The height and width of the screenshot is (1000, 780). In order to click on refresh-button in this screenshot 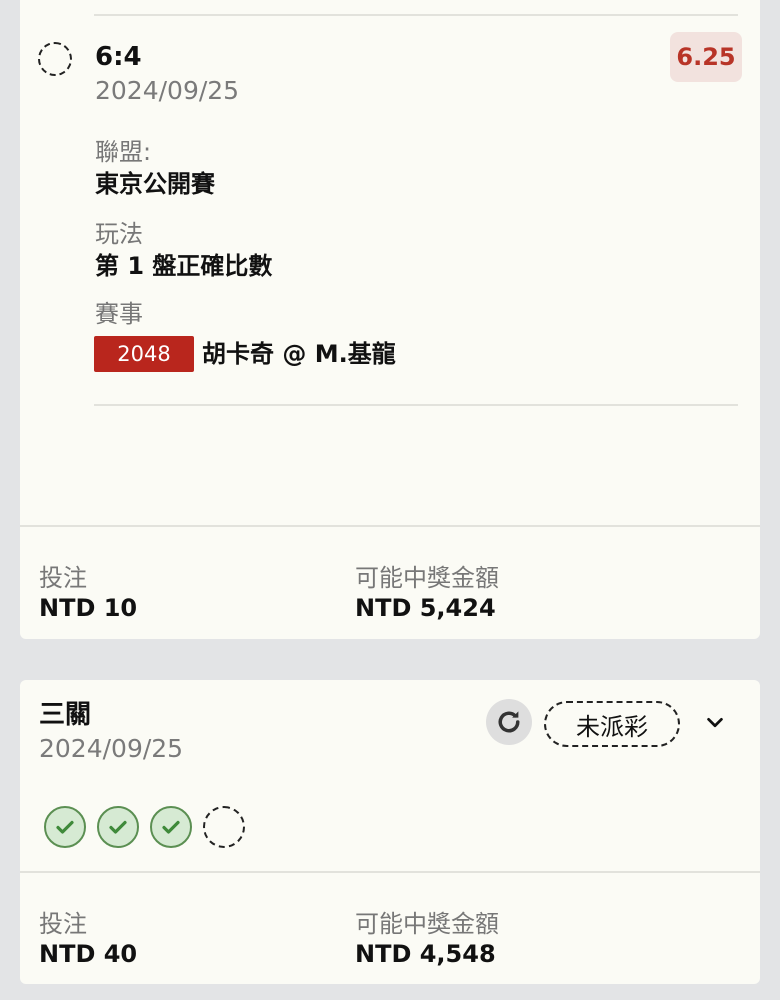, I will do `click(509, 722)`.